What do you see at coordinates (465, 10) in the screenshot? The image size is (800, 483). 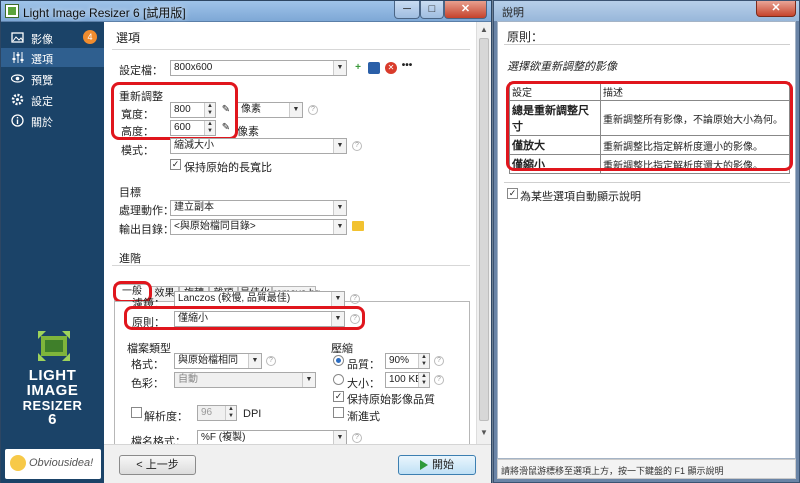 I see `close-button: ✕` at bounding box center [465, 10].